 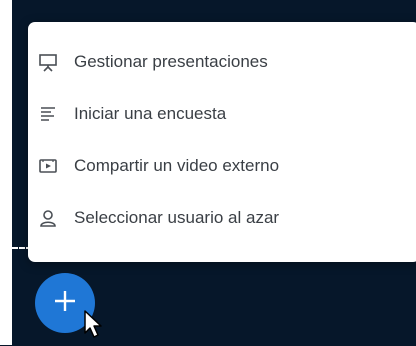 I want to click on video-icon, so click(x=48, y=166).